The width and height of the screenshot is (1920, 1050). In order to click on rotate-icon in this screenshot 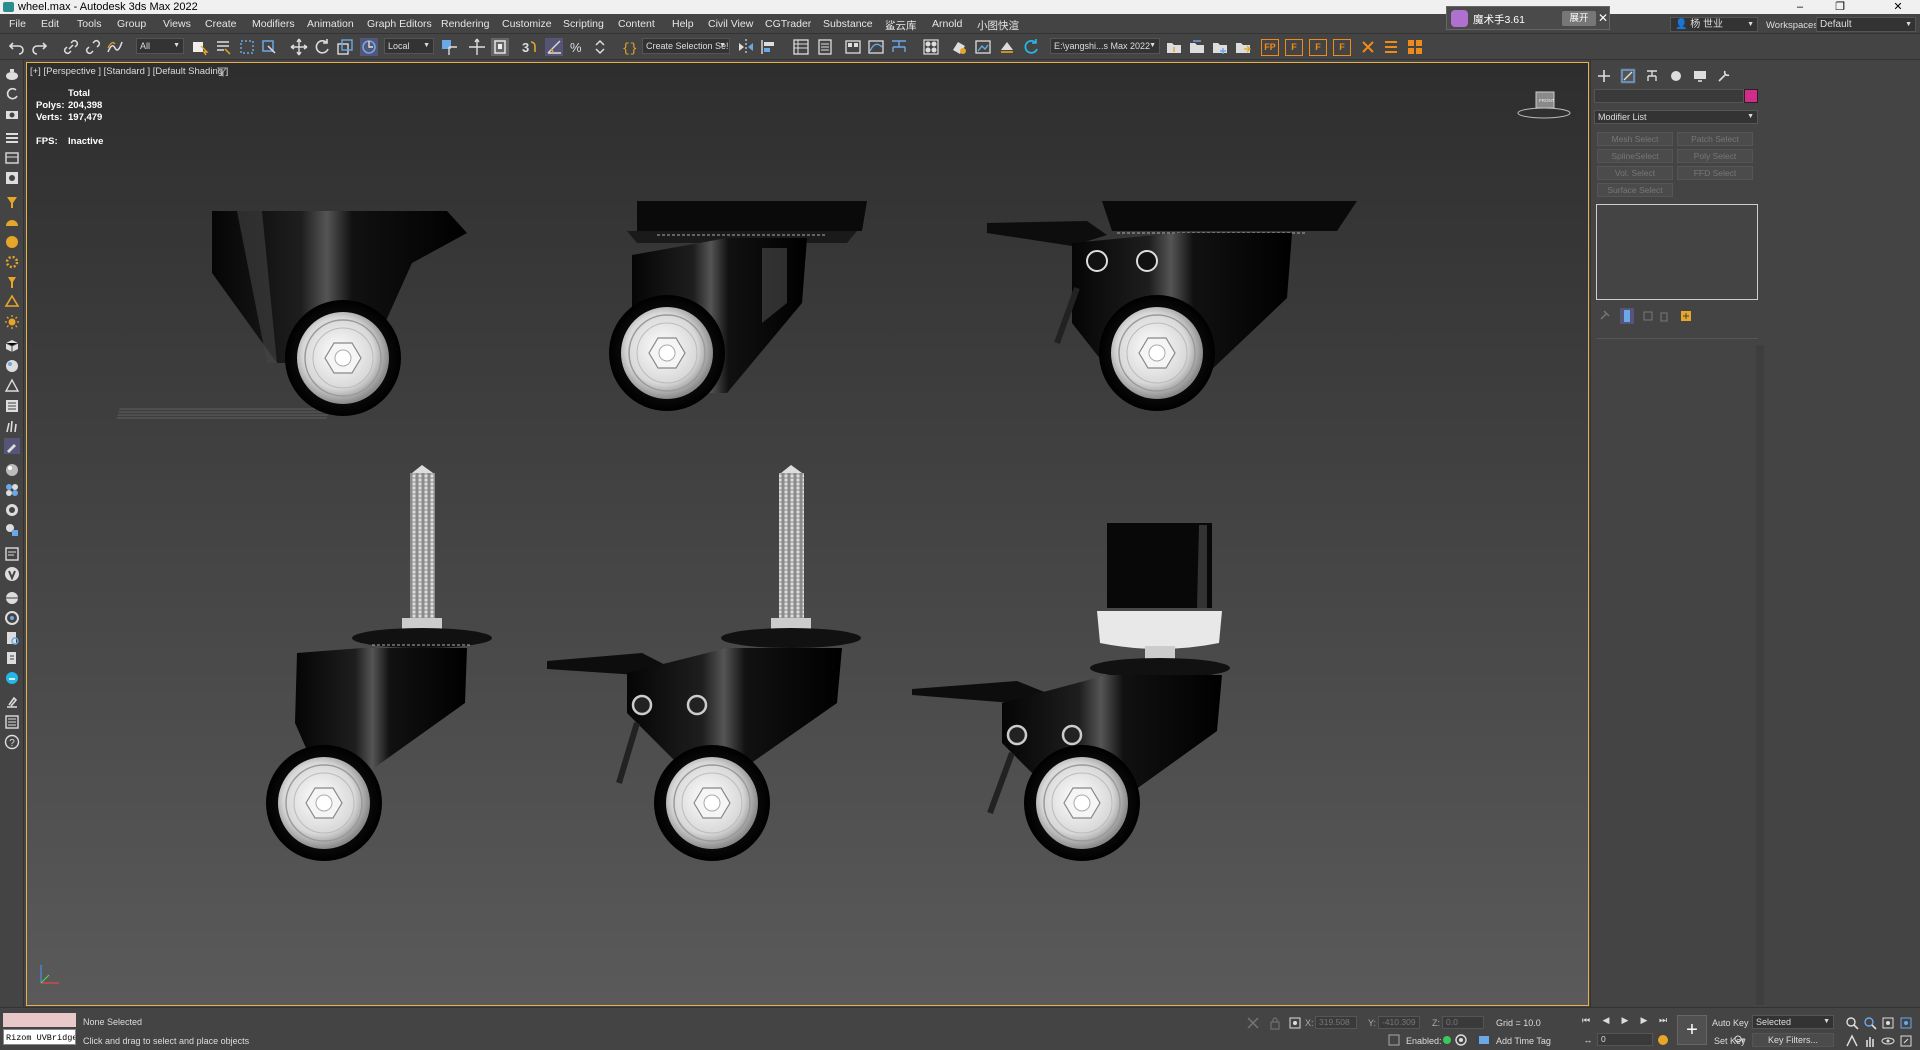, I will do `click(322, 47)`.